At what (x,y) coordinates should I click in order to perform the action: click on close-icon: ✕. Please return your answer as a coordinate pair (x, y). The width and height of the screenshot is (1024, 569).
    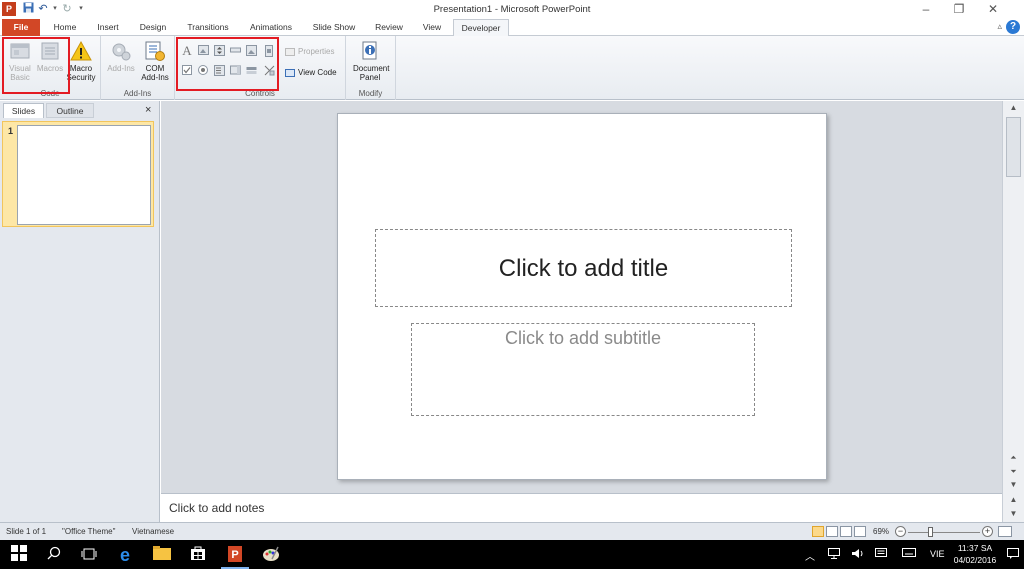
    Looking at the image, I should click on (993, 9).